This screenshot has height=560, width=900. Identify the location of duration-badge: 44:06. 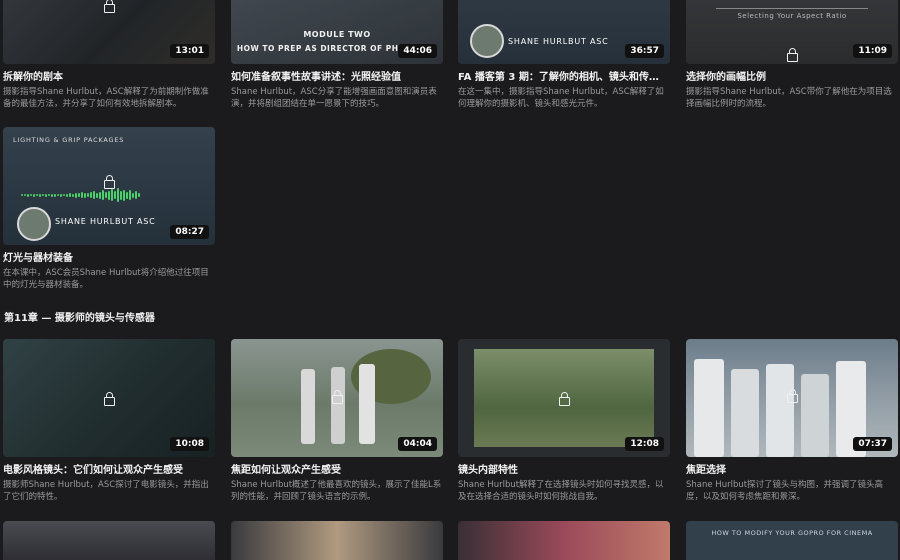
(417, 51).